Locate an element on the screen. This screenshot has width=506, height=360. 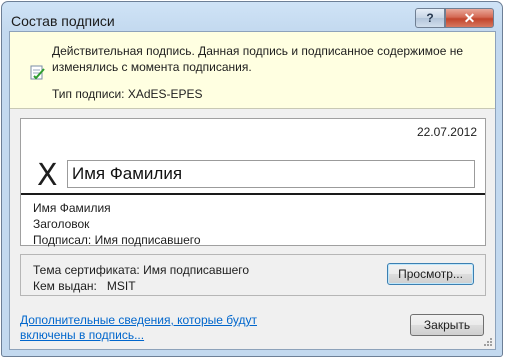
resize-grip-icon is located at coordinates (487, 341).